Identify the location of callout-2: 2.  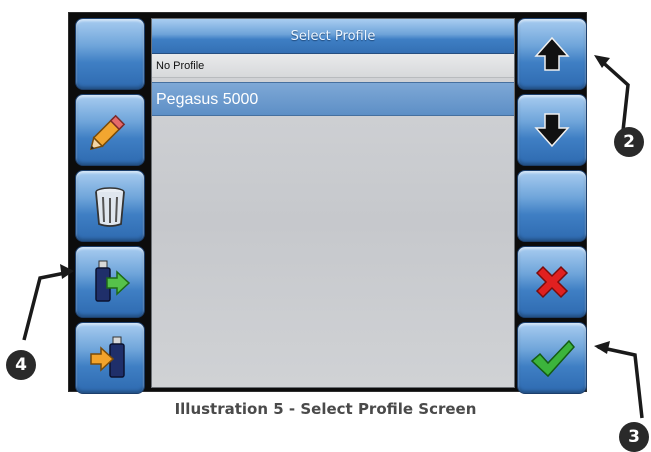
(629, 142).